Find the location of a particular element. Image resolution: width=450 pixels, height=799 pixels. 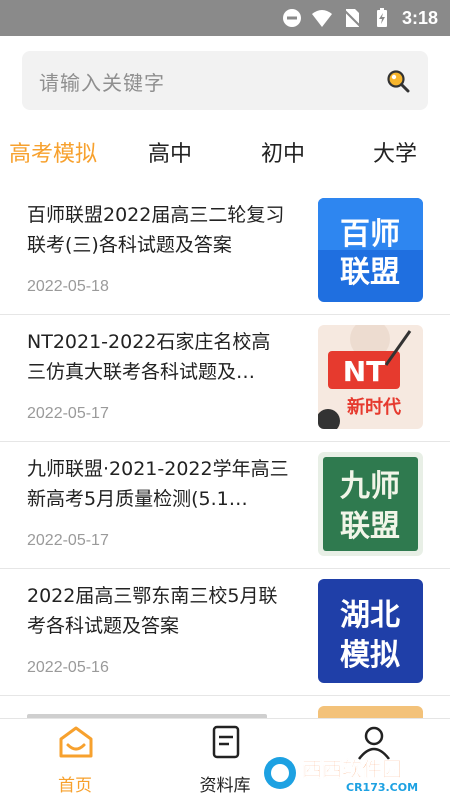

status-bar: 3:18 is located at coordinates (225, 18).